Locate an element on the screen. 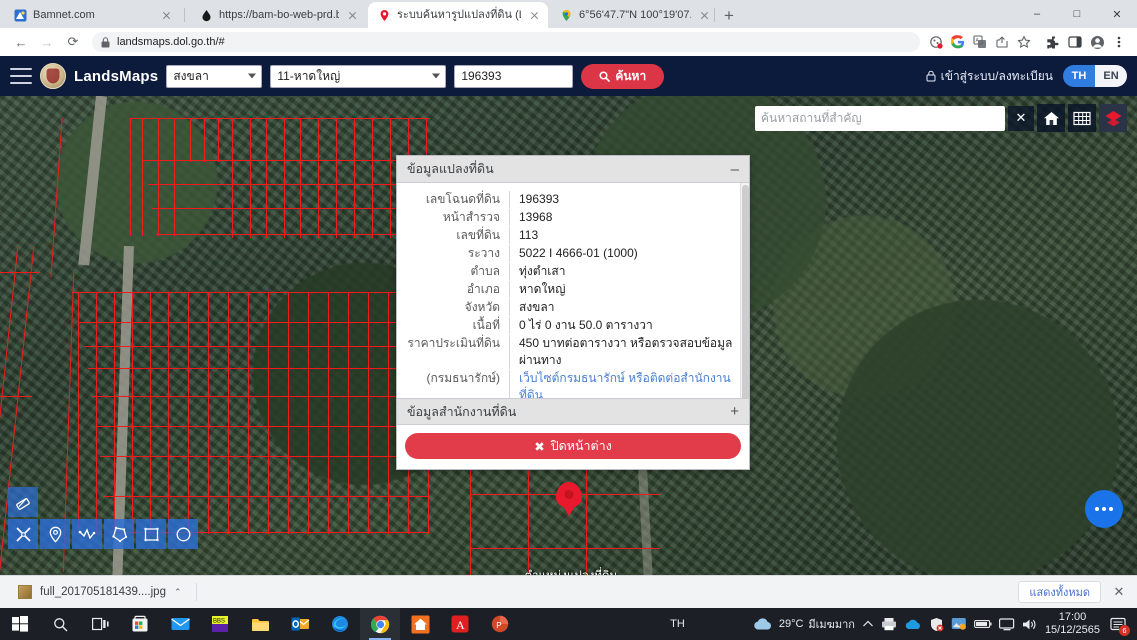  parcel-location-marker is located at coordinates (569, 499).